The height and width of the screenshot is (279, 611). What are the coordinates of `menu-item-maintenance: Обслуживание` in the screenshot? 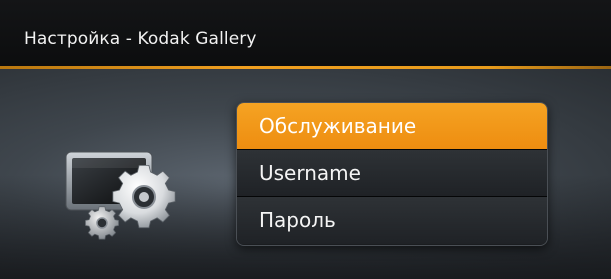 It's located at (392, 126).